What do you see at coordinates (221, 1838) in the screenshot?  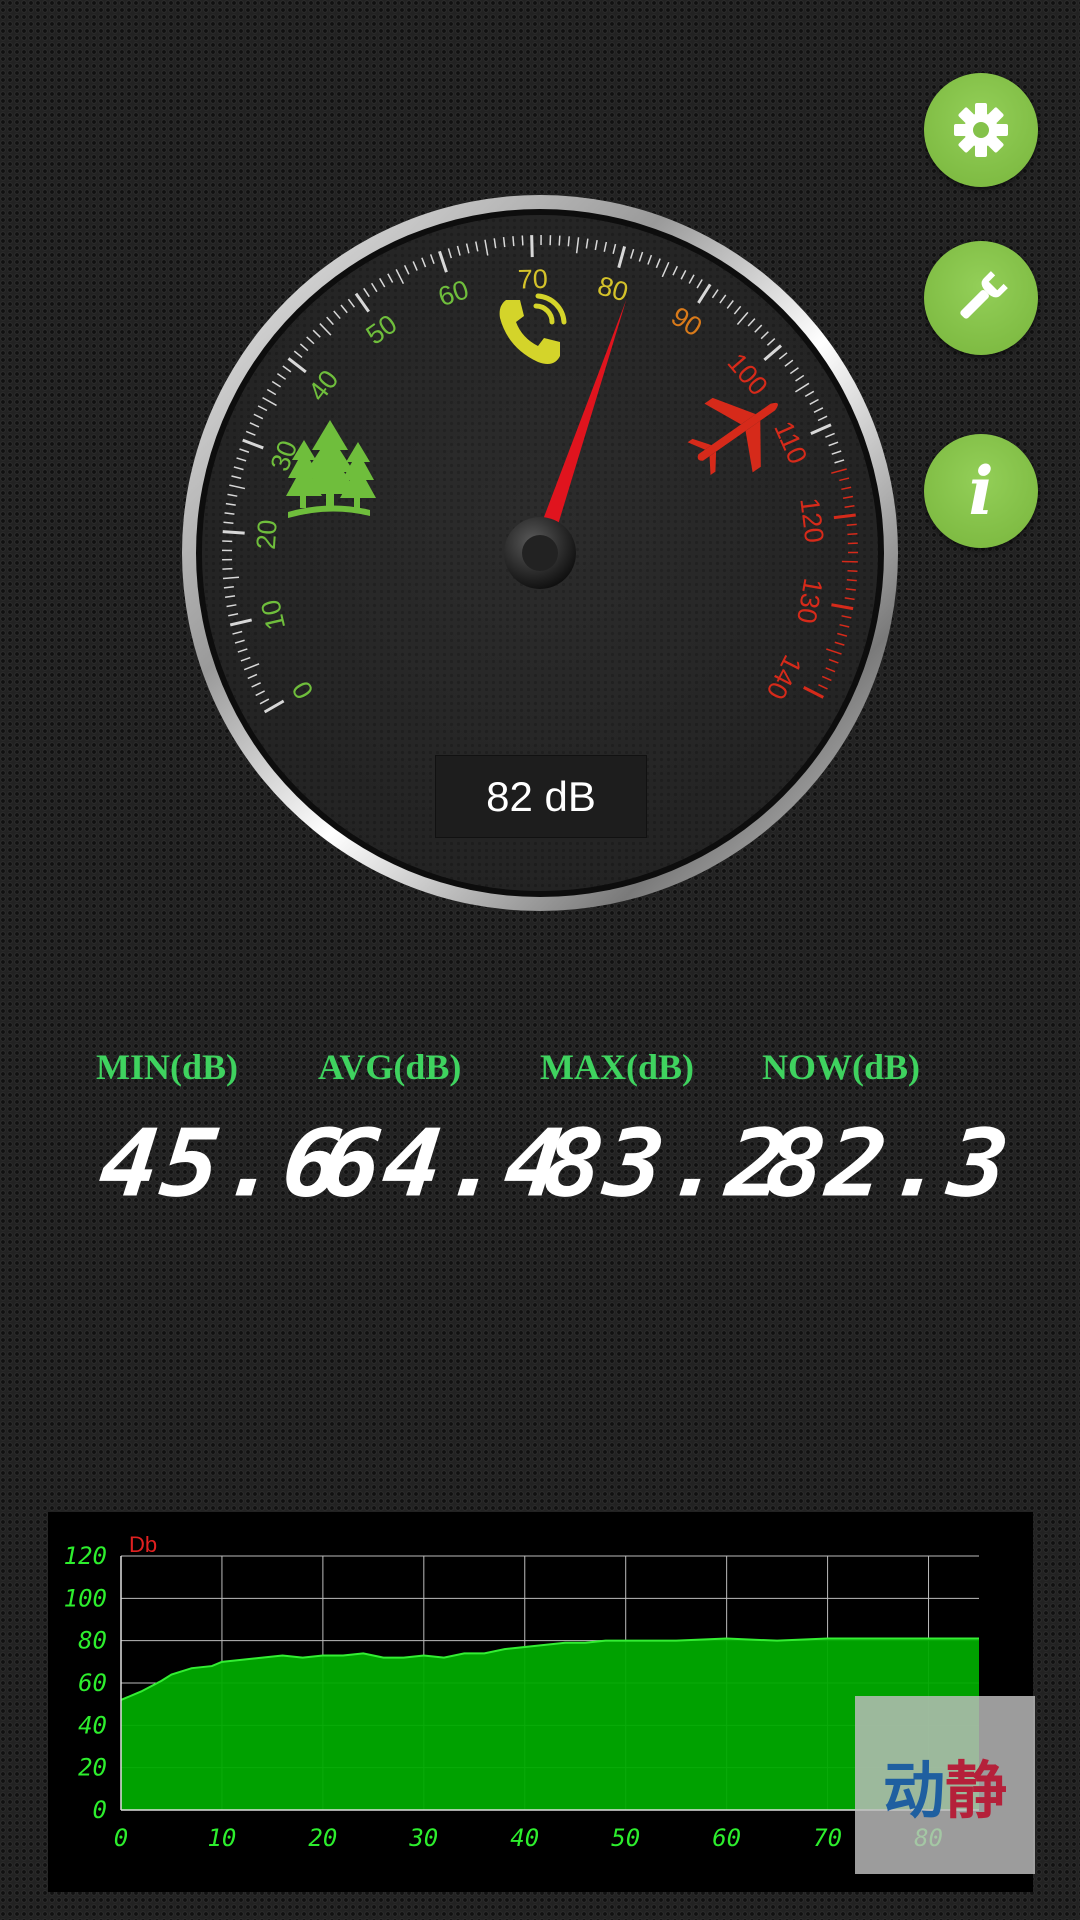 I see `x-tick-label: 10` at bounding box center [221, 1838].